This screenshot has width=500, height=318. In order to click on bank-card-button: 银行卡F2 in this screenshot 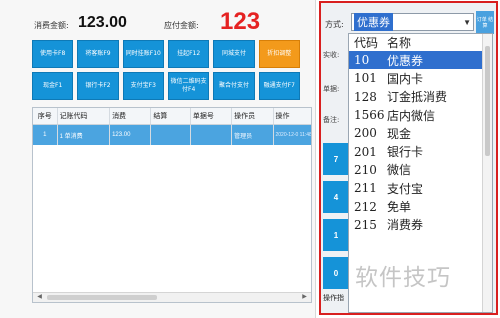, I will do `click(98, 86)`.